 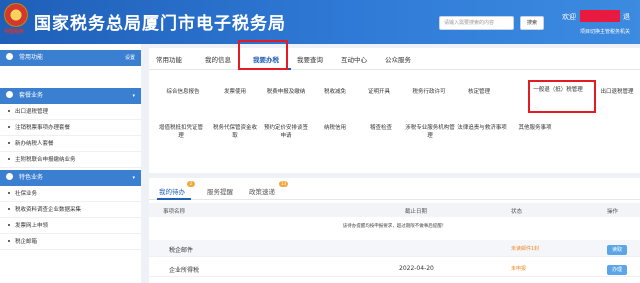 What do you see at coordinates (181, 132) in the screenshot?
I see `service-item: 增值税抵扣凭证管理` at bounding box center [181, 132].